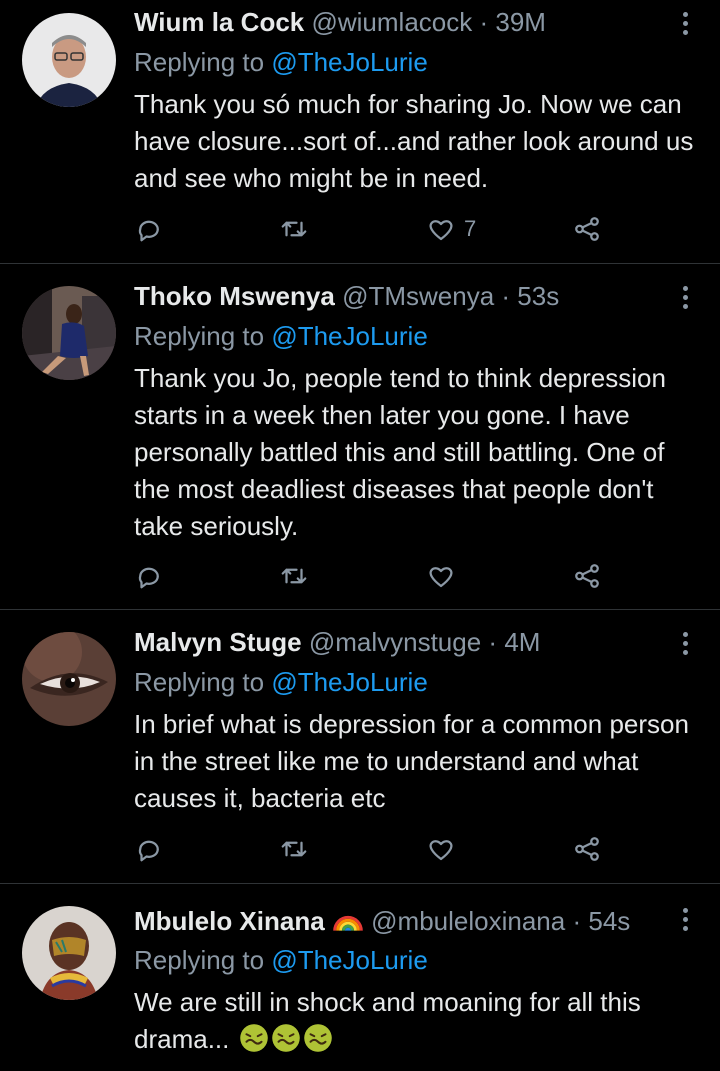 This screenshot has height=1071, width=720. Describe the element at coordinates (520, 22) in the screenshot. I see `timestamp: 39M` at that location.